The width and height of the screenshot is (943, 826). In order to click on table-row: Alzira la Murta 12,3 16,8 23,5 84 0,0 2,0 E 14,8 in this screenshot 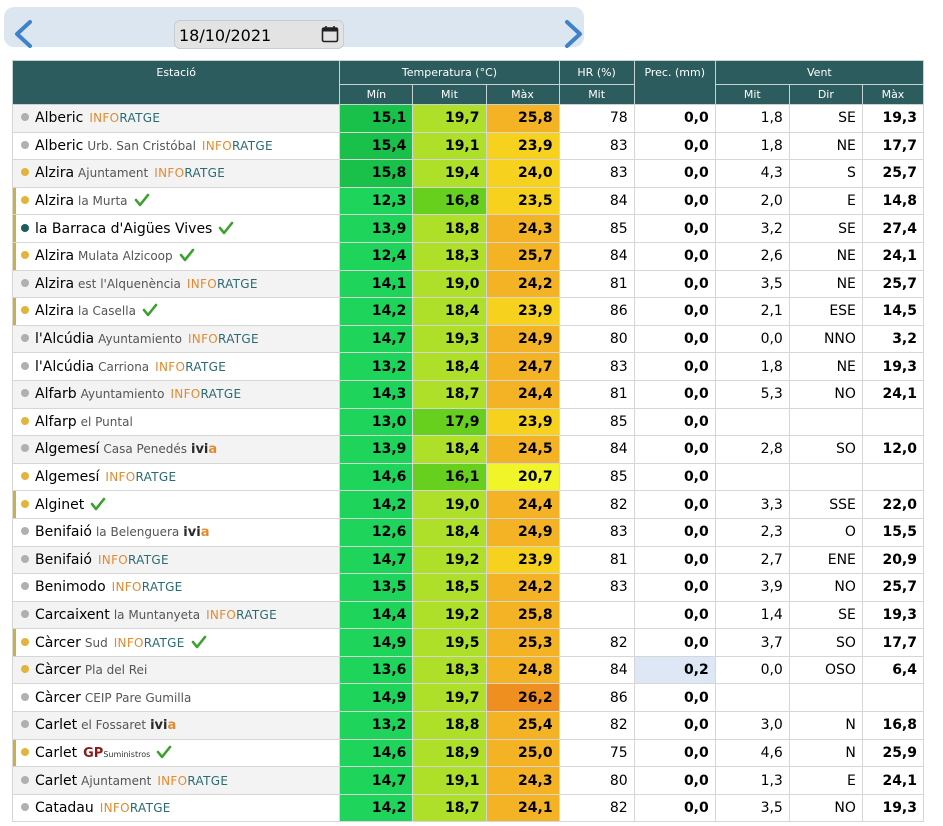, I will do `click(468, 201)`.